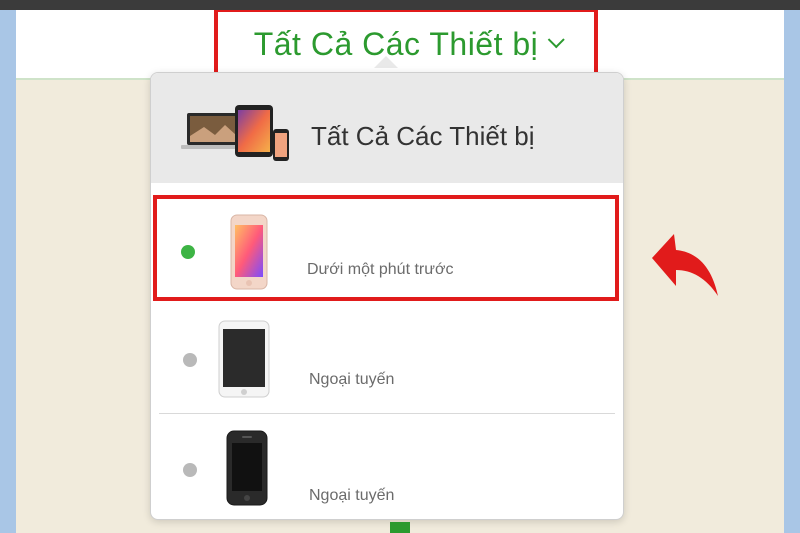  What do you see at coordinates (685, 265) in the screenshot?
I see `red-curved-arrow-icon` at bounding box center [685, 265].